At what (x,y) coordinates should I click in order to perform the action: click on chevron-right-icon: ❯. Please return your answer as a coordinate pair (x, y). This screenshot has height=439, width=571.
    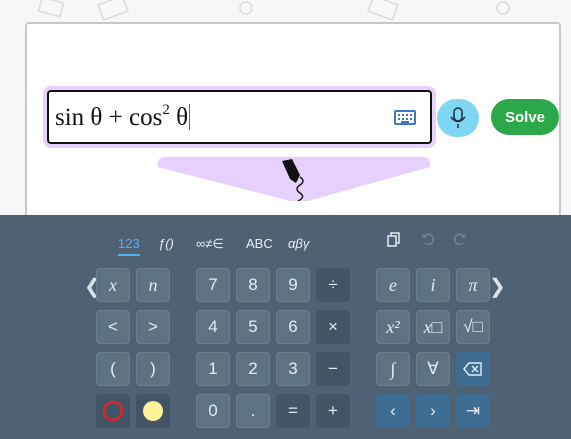
    Looking at the image, I should click on (497, 286).